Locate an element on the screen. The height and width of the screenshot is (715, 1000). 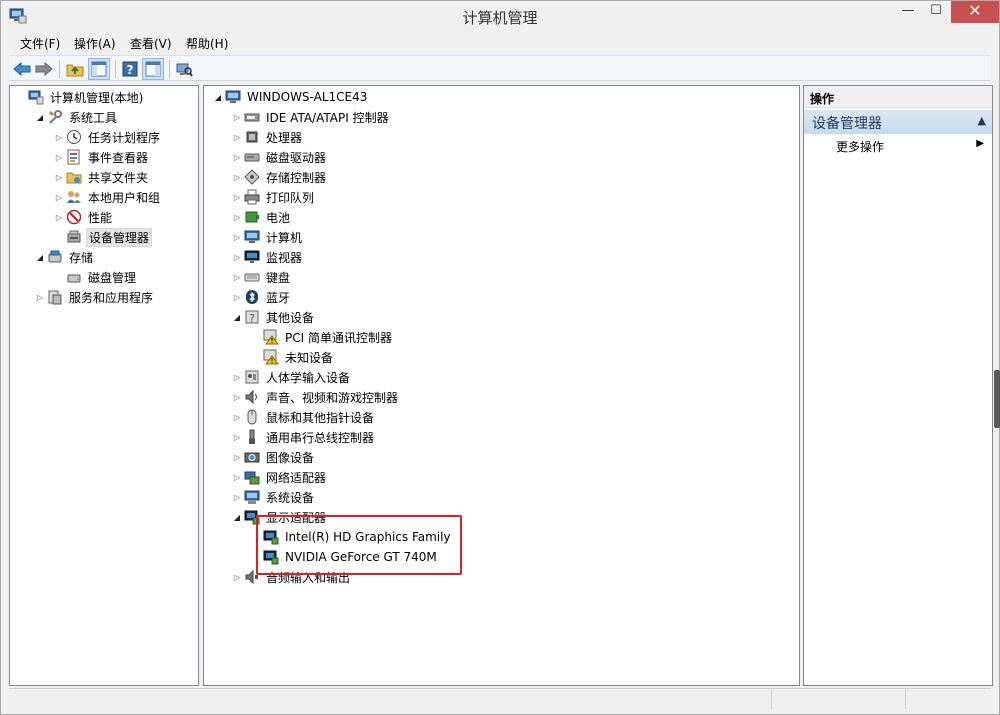
console-tree-item-item-0: 计算机管理(本地) is located at coordinates (79, 97).